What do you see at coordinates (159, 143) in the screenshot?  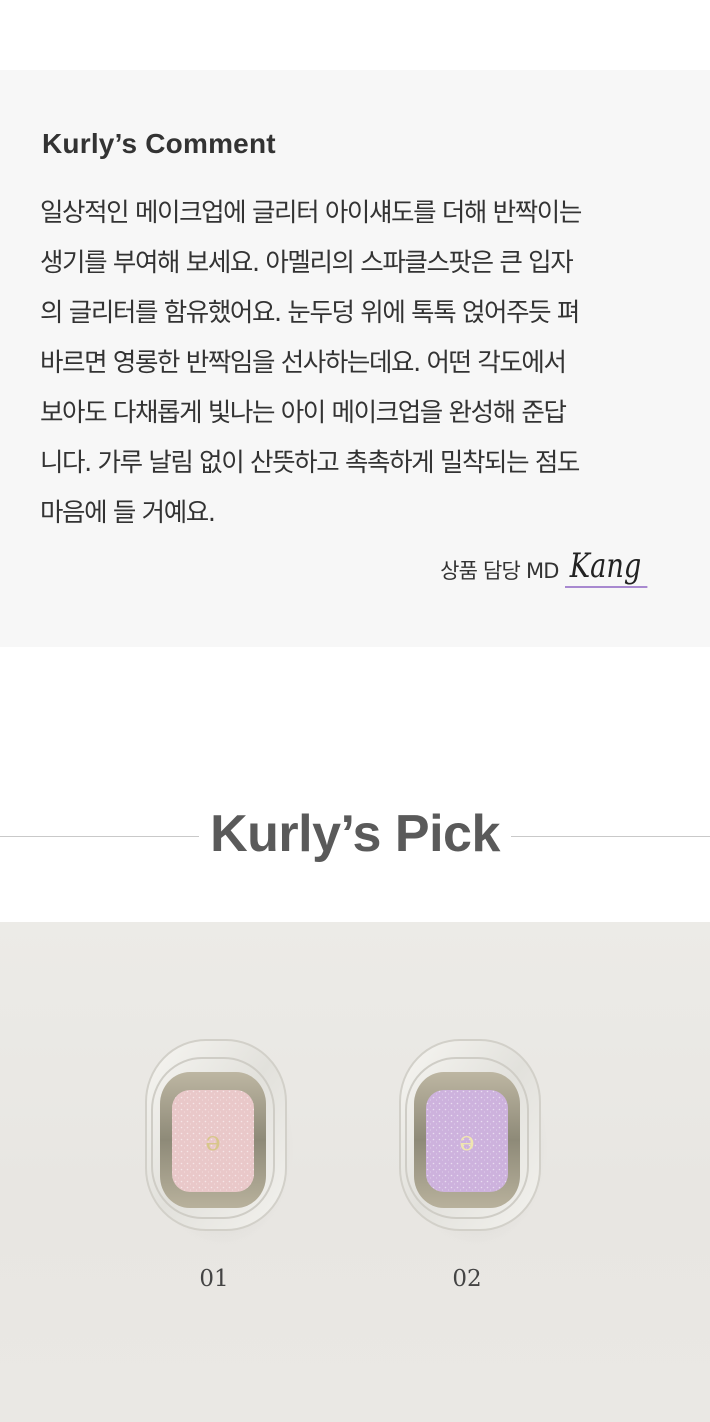 I see `comment-title: Kurly’s Comment` at bounding box center [159, 143].